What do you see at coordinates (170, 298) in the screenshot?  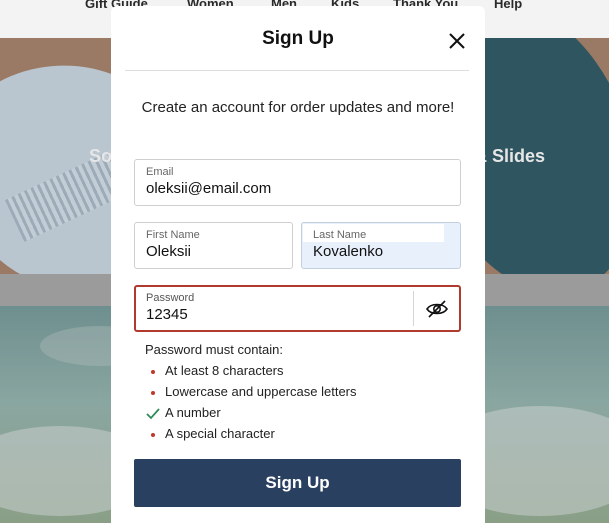 I see `password-label: Password` at bounding box center [170, 298].